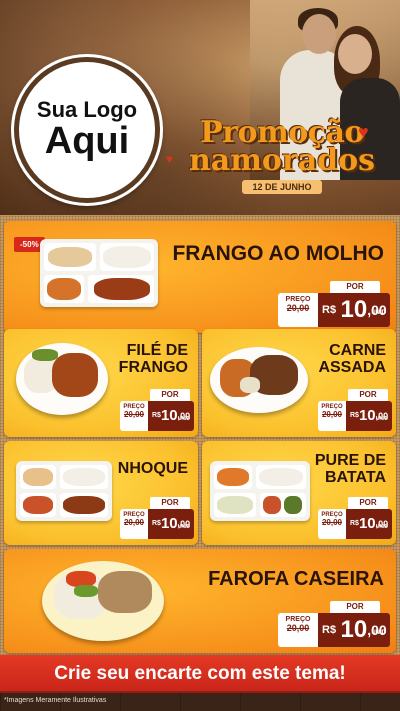  I want to click on promo-word-2: namorados, so click(282, 160).